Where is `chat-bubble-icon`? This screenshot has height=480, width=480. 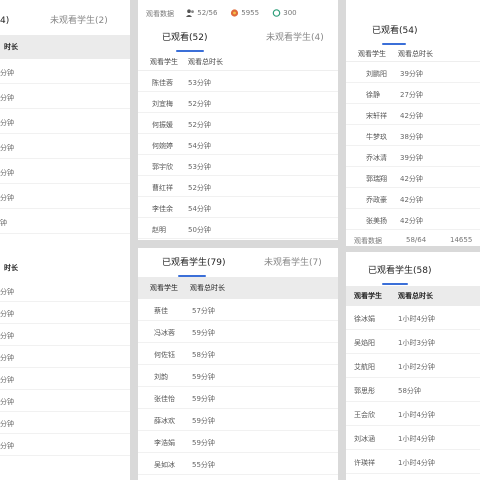
chat-bubble-icon is located at coordinates (276, 13).